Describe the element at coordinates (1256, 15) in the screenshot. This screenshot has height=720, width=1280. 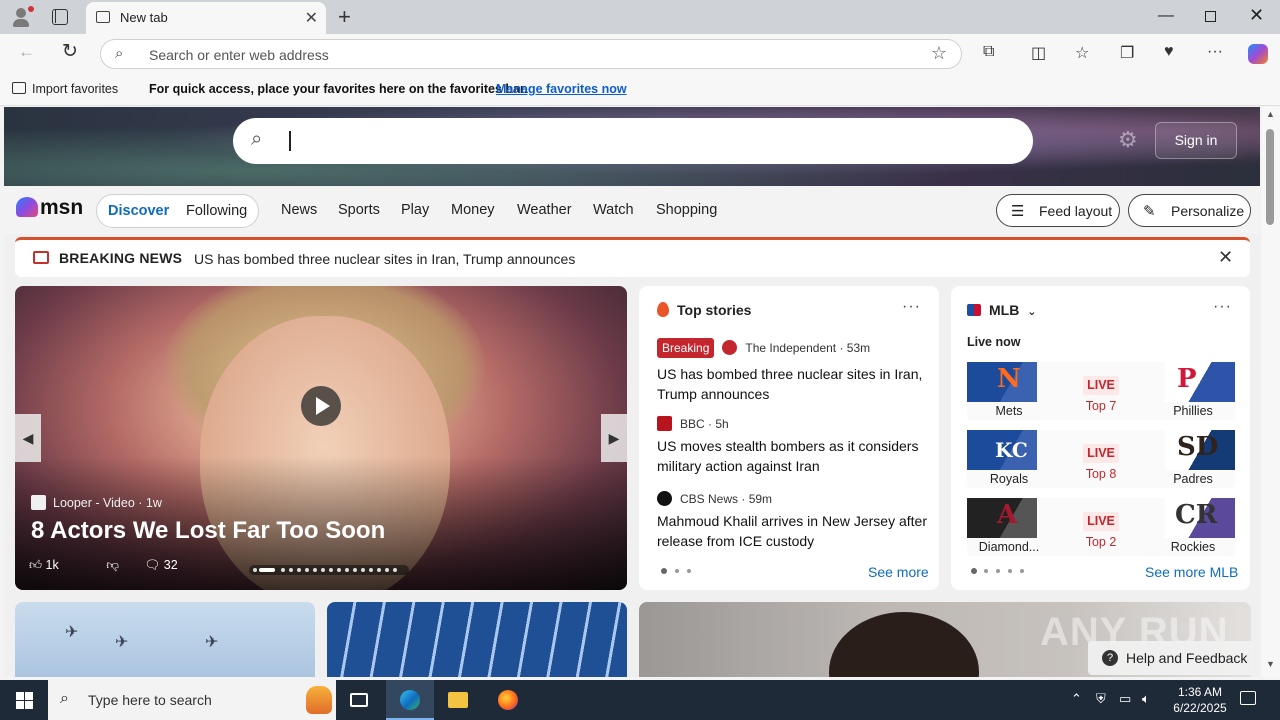
I see `close-window-button: ✕` at that location.